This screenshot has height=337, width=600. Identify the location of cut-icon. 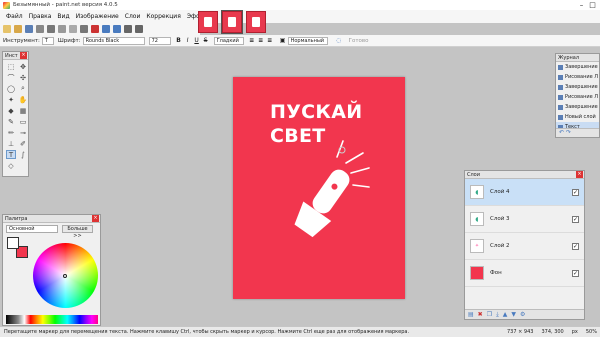
(51, 29).